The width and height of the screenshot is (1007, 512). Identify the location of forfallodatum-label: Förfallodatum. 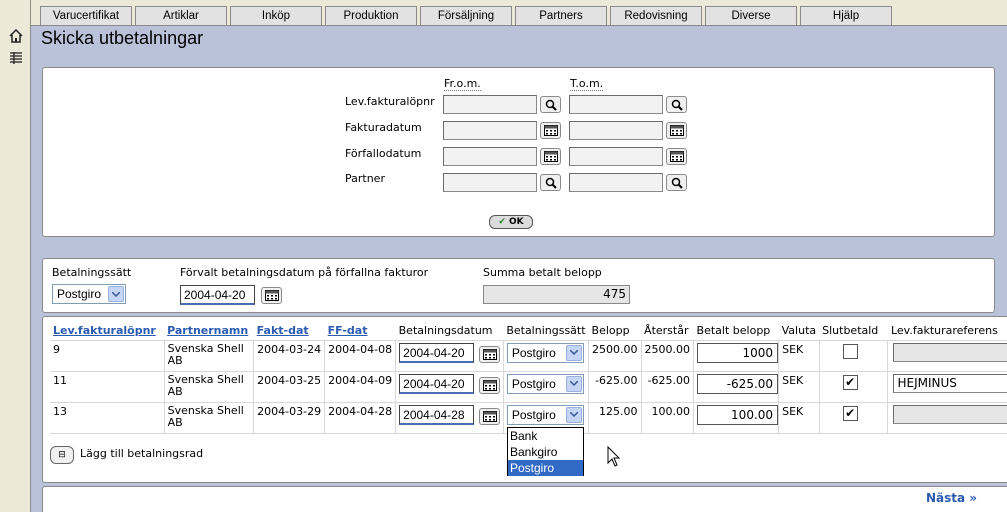
(383, 153).